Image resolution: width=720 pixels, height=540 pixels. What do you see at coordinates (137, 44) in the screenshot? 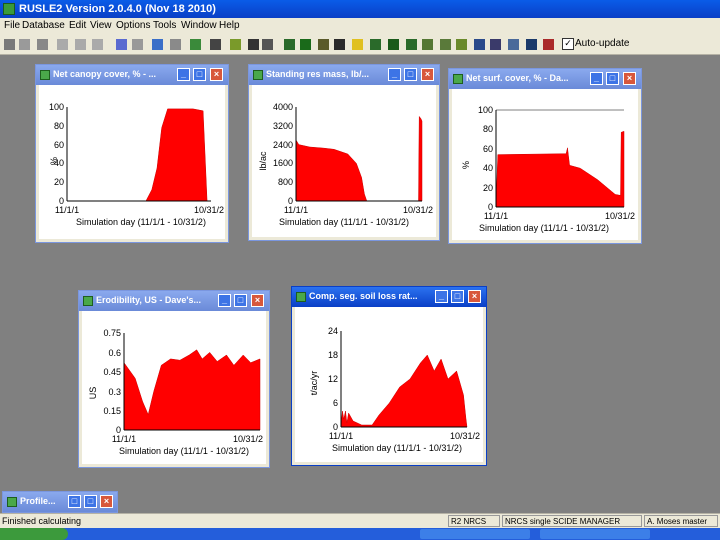
I see `redo-icon` at bounding box center [137, 44].